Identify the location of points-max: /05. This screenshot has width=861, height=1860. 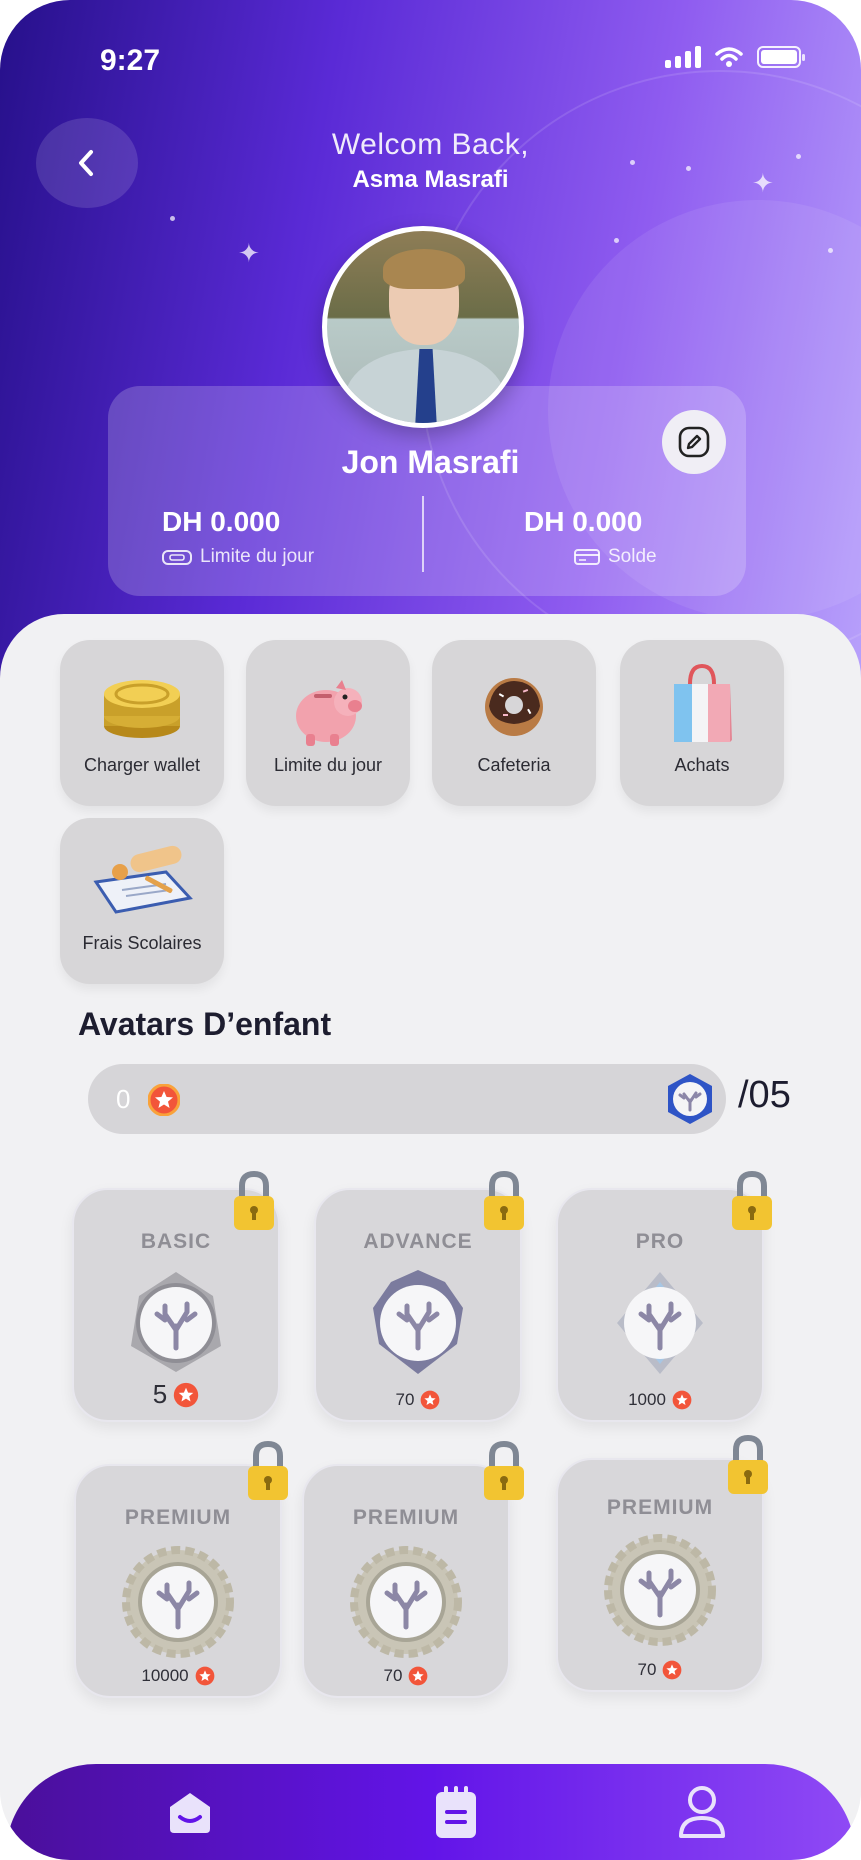
(764, 1095).